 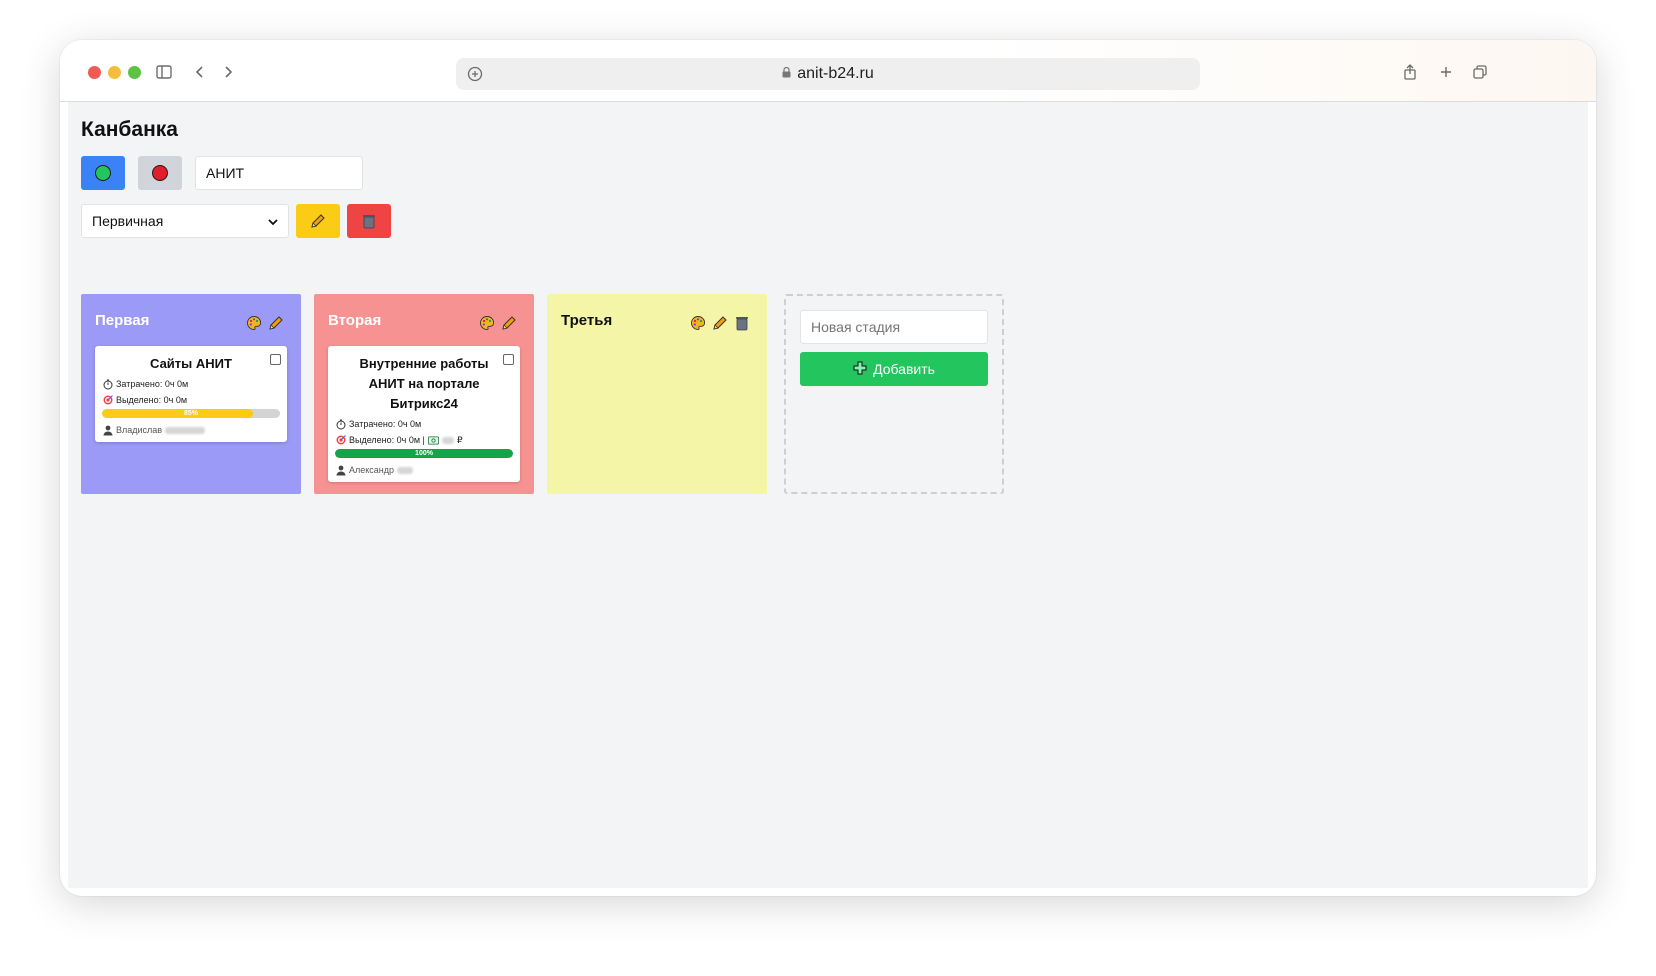 I want to click on address-bar: anit-b24.ru, so click(x=828, y=74).